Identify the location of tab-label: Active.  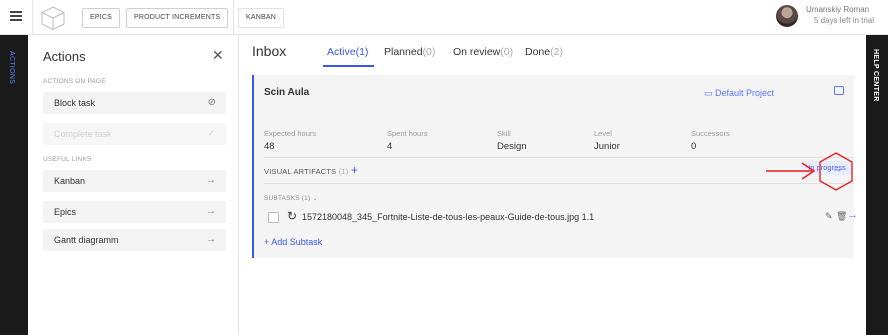
(341, 52).